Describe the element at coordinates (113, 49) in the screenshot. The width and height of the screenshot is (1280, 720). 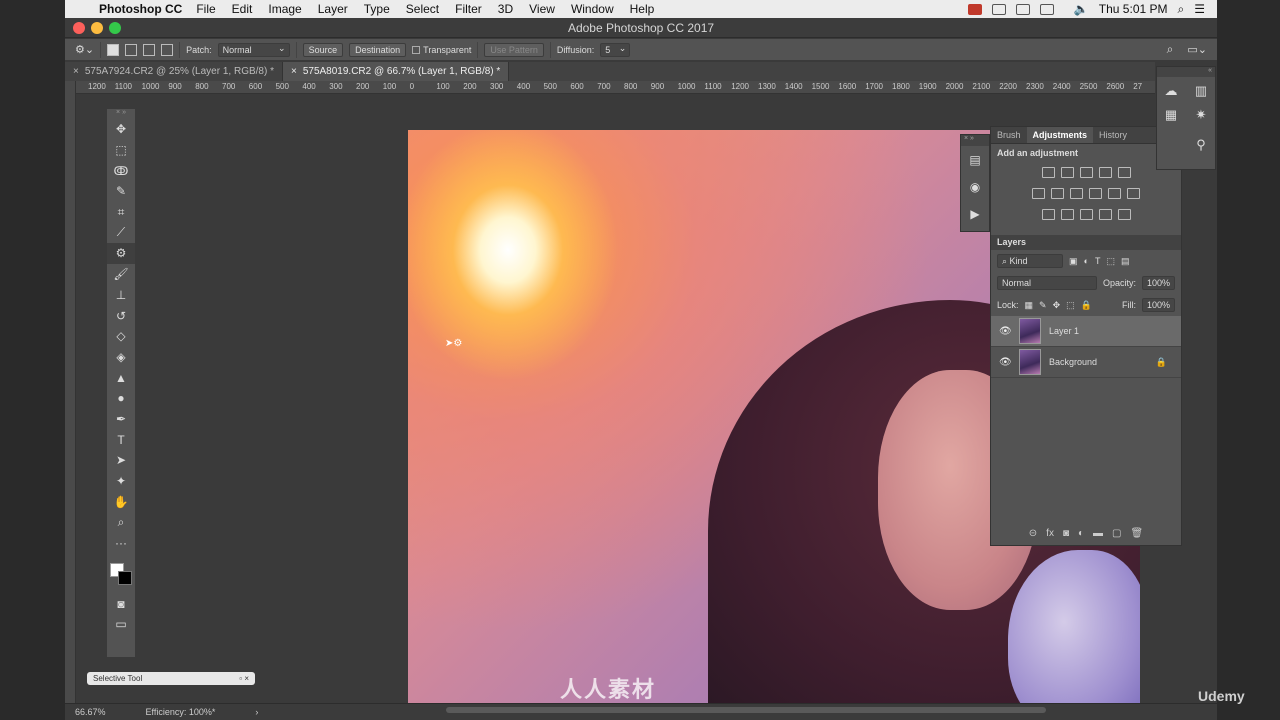
I see `new-selection-icon` at that location.